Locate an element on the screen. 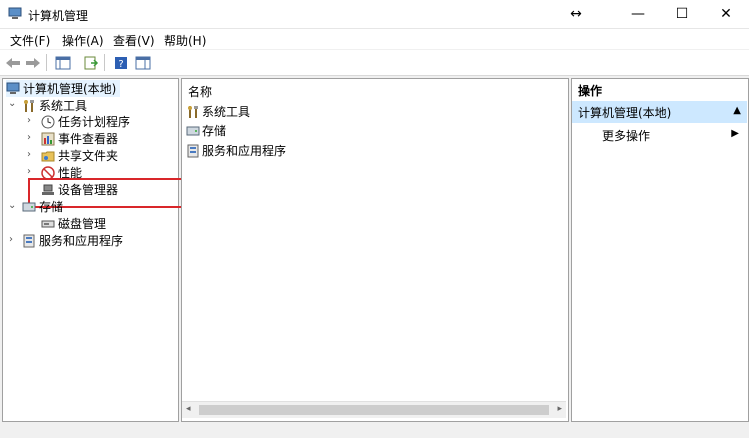 This screenshot has width=749, height=438. status-bar is located at coordinates (374, 430).